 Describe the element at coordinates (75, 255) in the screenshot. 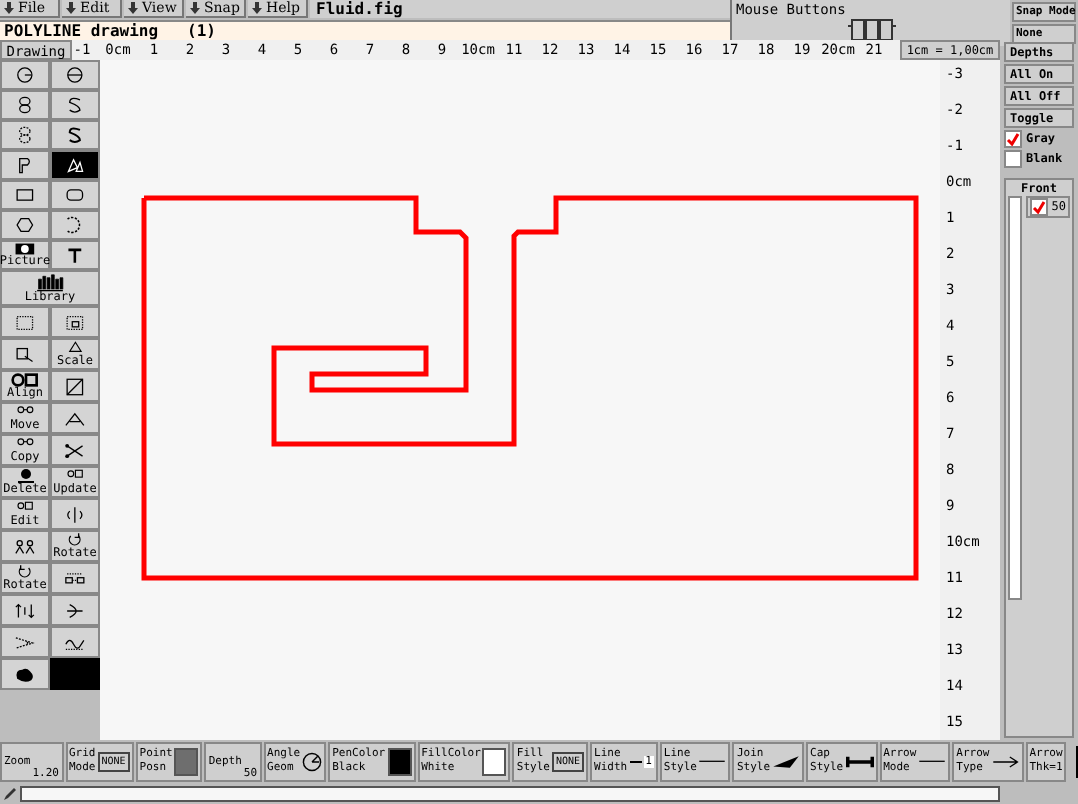

I see `text-tool` at that location.